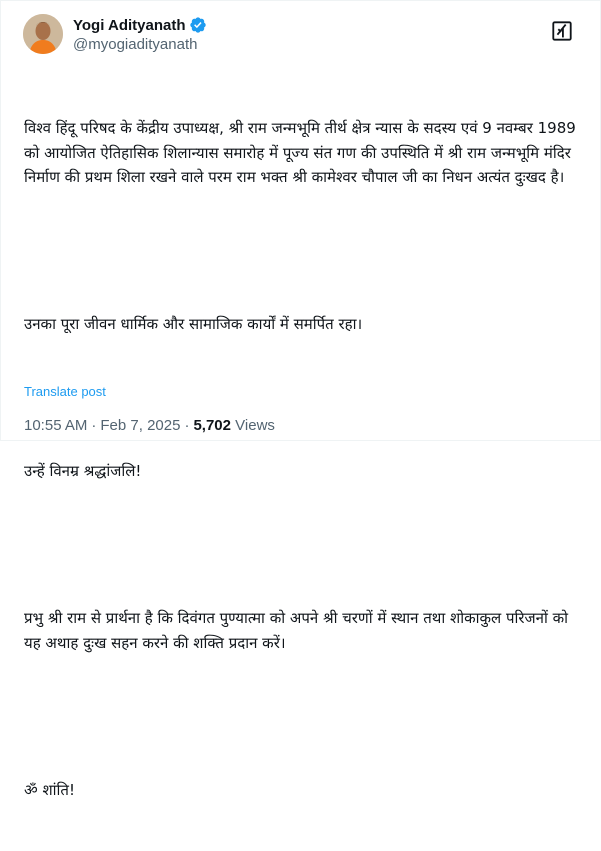 This screenshot has height=851, width=601. I want to click on post-meta: 10:55 AM · Feb 7, 2025 · 5,702 Views, so click(149, 425).